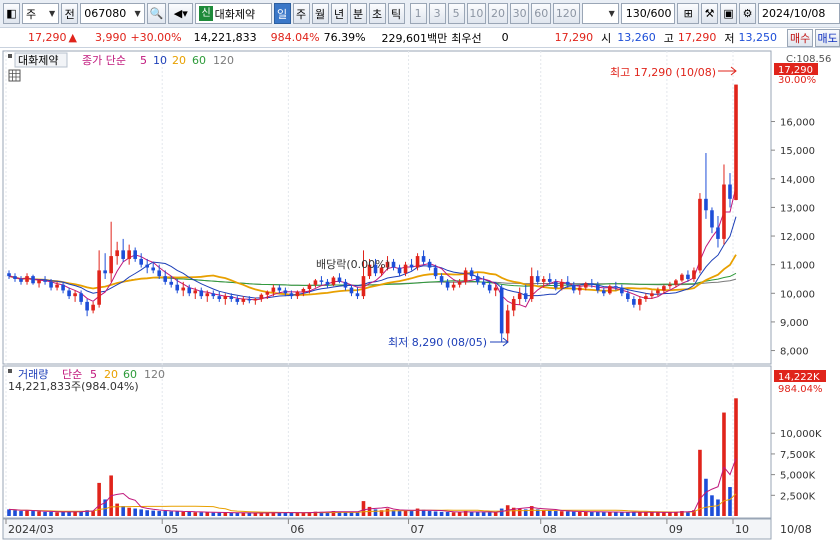 The width and height of the screenshot is (840, 541). I want to click on chart-menu-icon: ◧, so click(11, 13).